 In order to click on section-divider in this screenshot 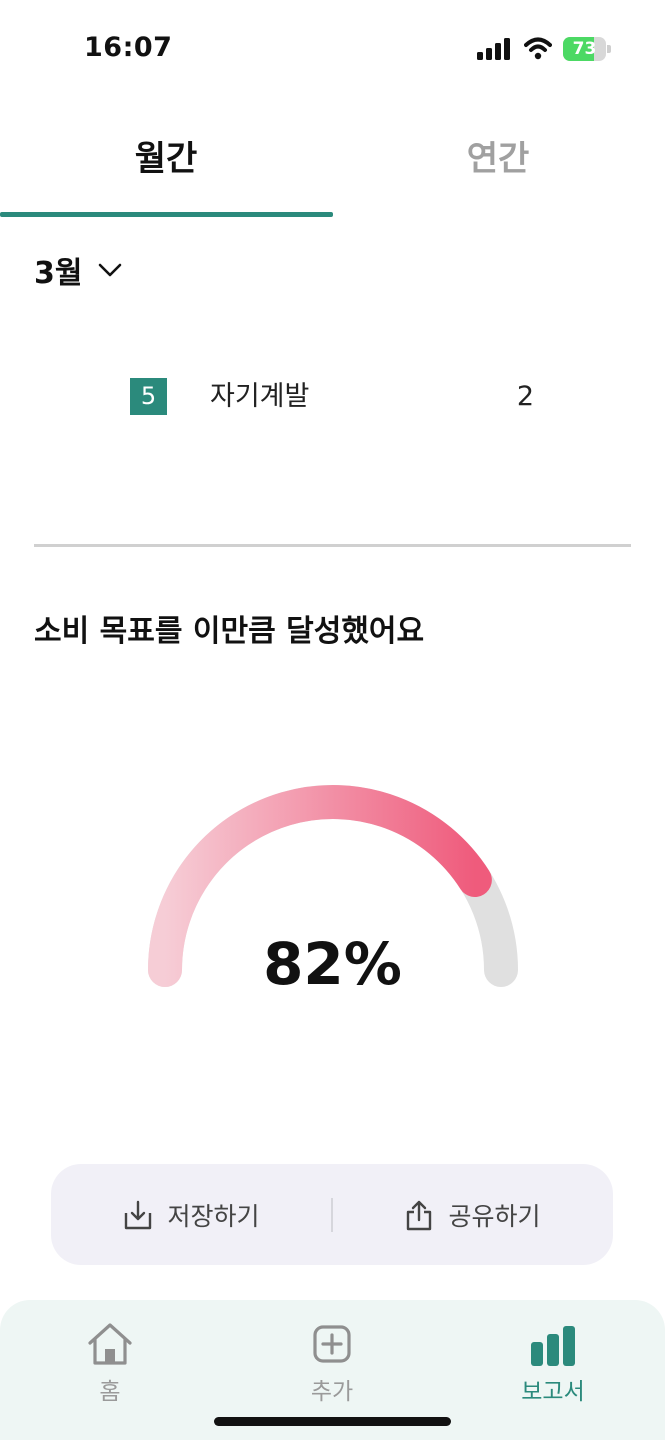, I will do `click(332, 545)`.